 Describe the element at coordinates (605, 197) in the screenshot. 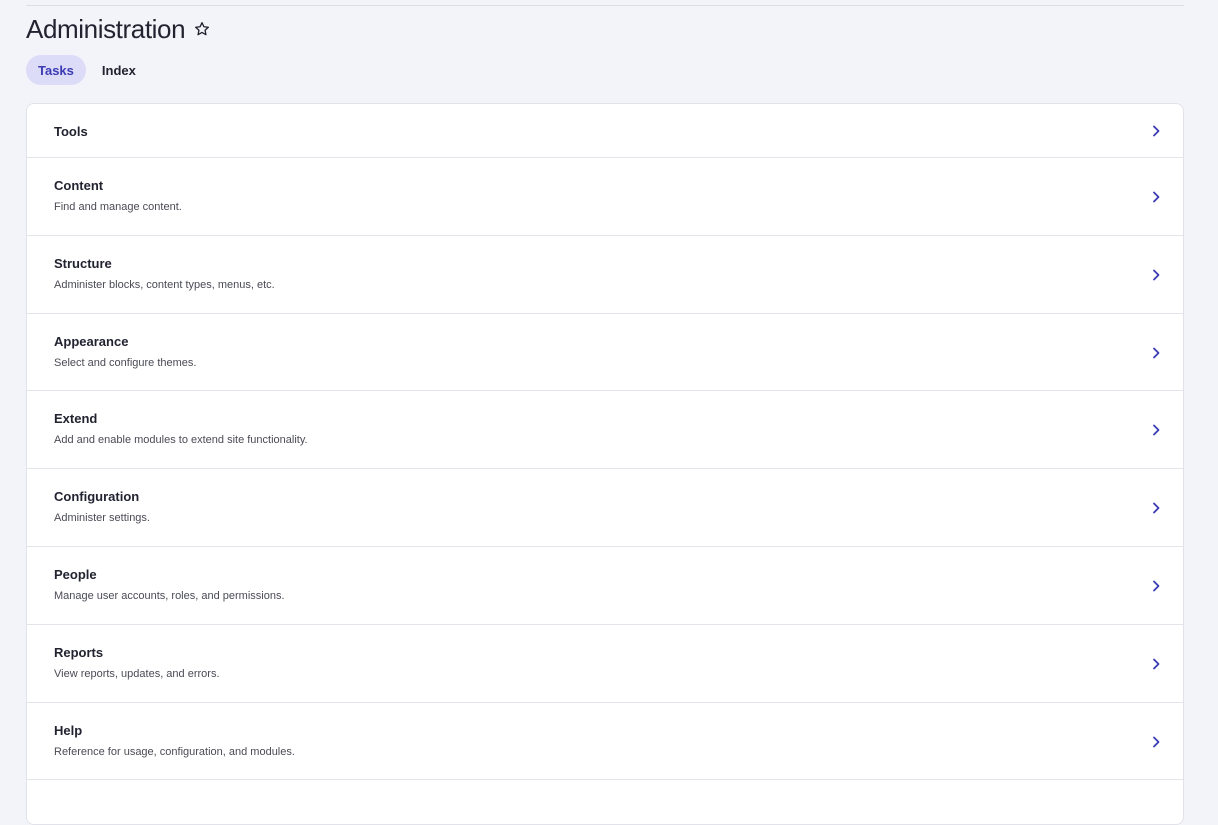

I see `list-item-content: Content Find and manage content.` at that location.